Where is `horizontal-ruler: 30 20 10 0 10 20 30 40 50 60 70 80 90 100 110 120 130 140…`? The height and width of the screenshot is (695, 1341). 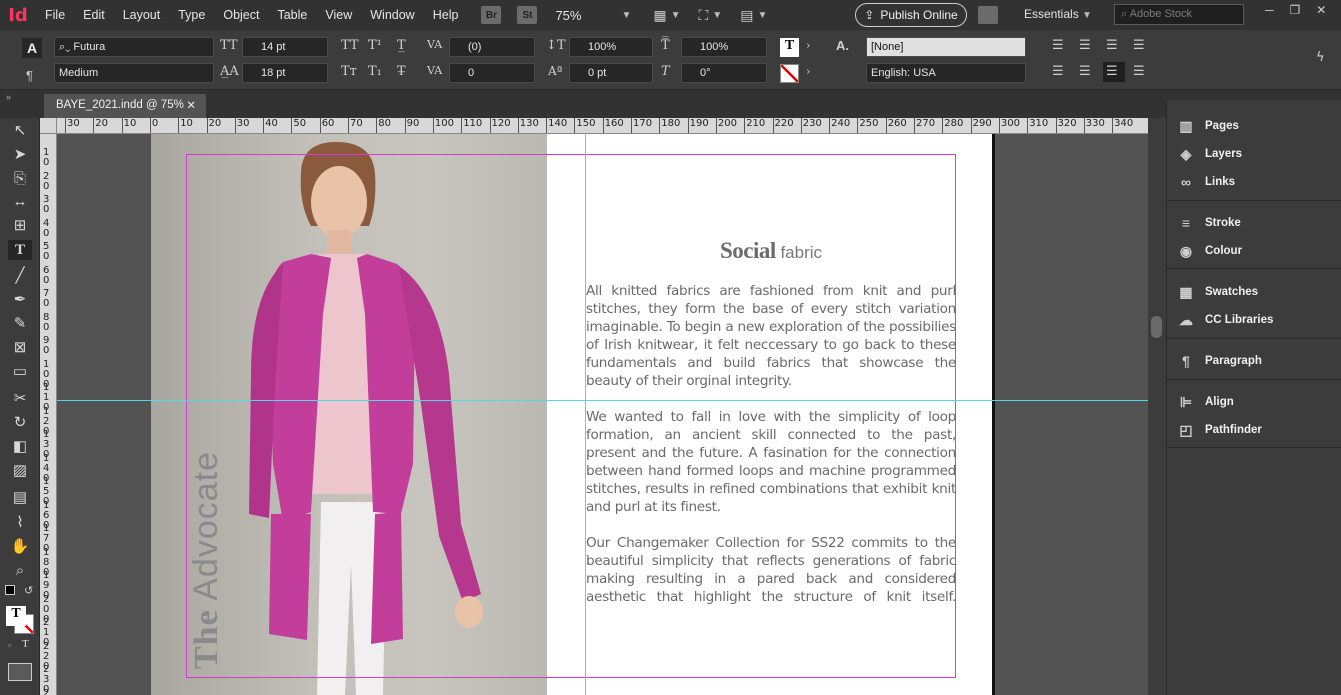
horizontal-ruler: 30 20 10 0 10 20 30 40 50 60 70 80 90 100 110 120 130 140… is located at coordinates (602, 126).